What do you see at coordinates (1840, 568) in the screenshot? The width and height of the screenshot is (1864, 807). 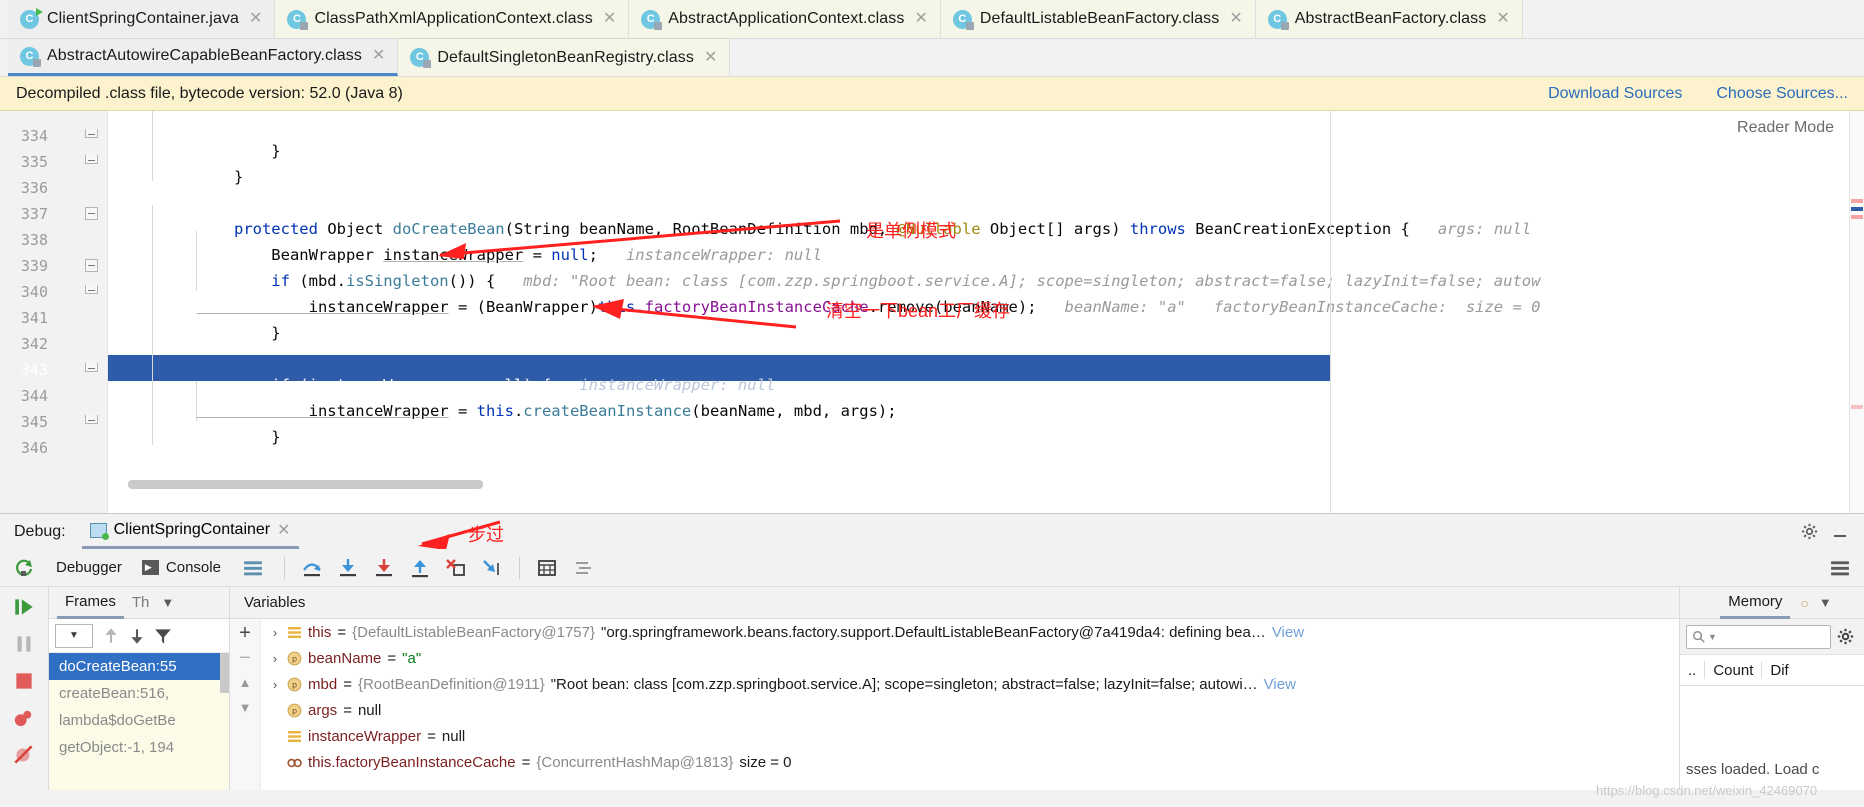 I see `settings-stack-icon` at bounding box center [1840, 568].